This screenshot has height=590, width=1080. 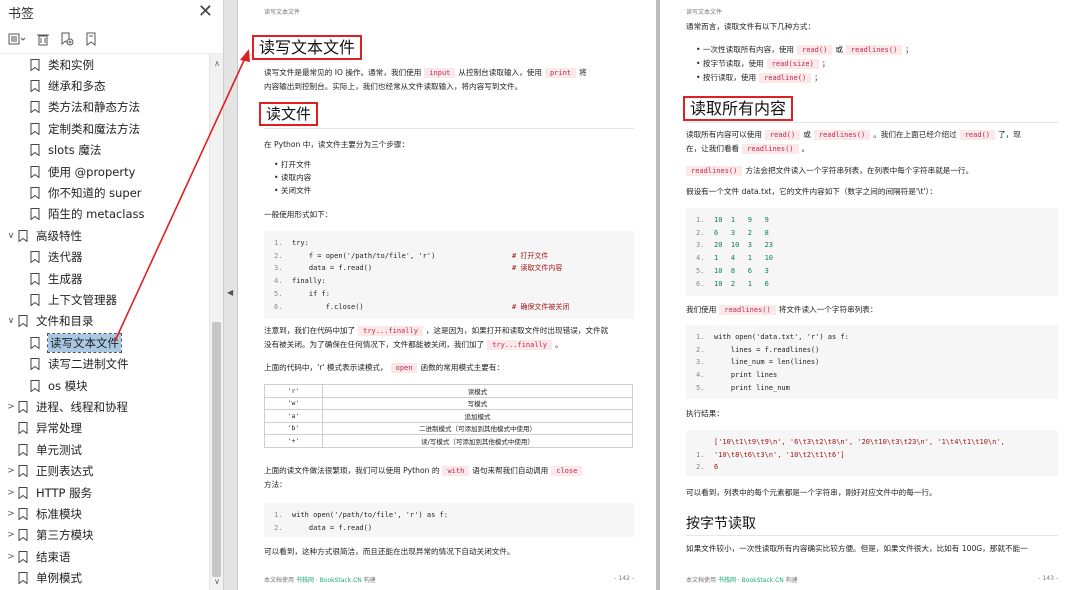 I want to click on bookmark-item: 你不知道的 super, so click(x=104, y=192).